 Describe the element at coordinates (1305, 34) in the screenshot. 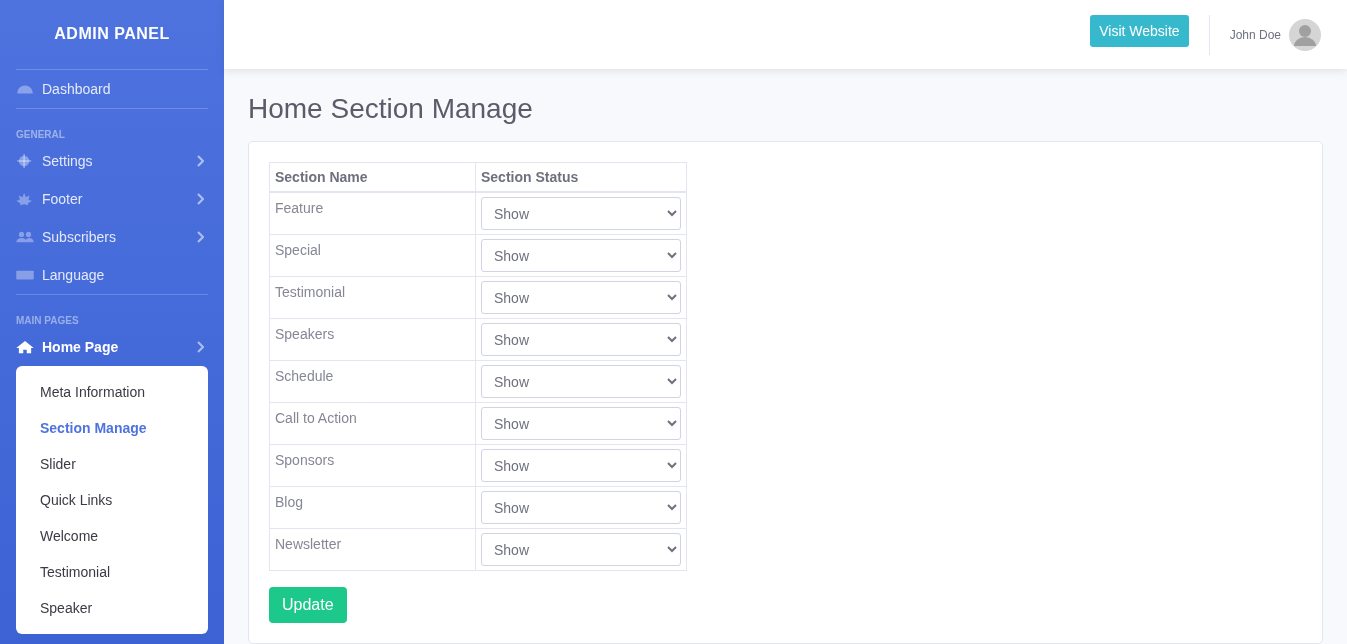

I see `avatar-icon` at that location.